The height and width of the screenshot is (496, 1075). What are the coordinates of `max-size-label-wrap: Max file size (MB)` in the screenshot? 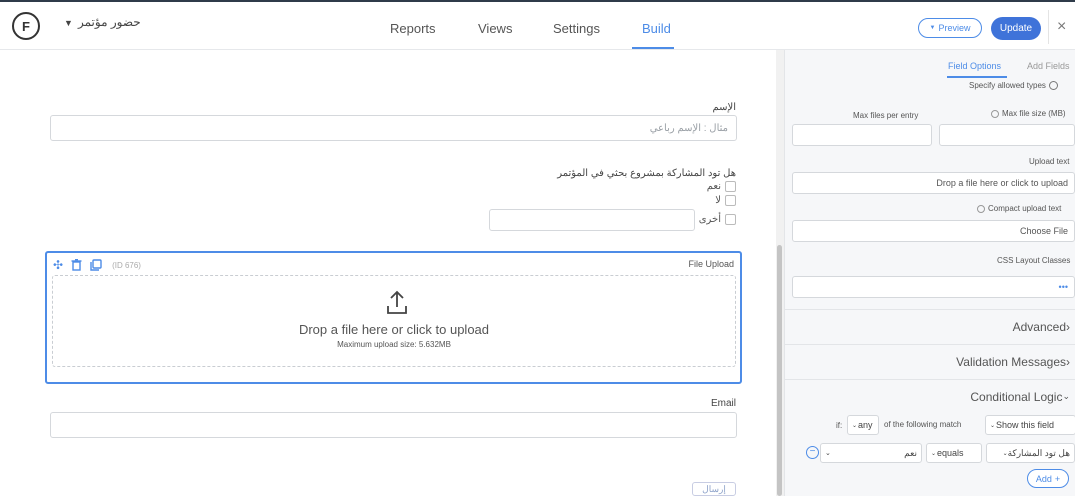 It's located at (1028, 113).